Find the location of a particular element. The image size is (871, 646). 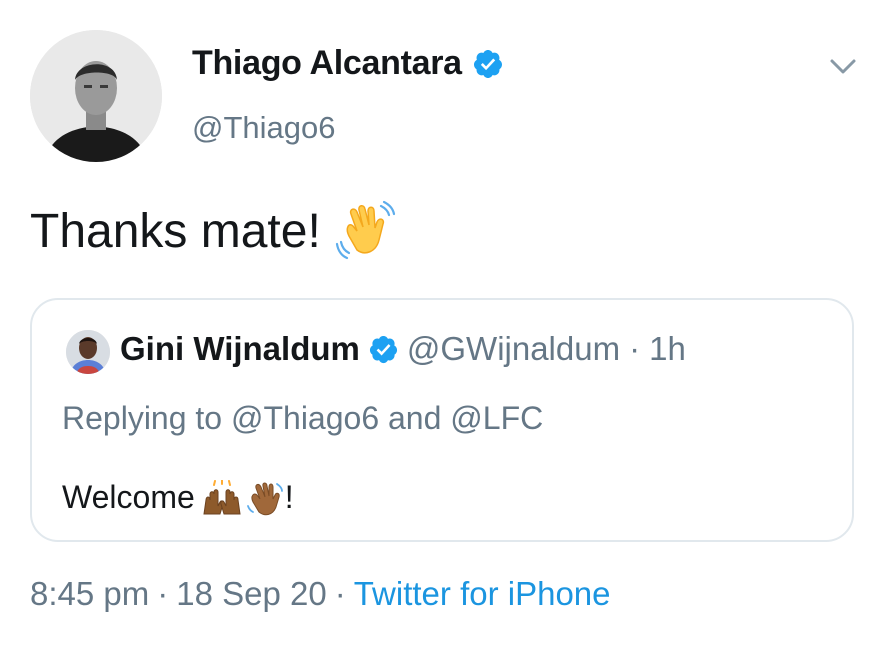

quote-timestamp: 1h is located at coordinates (667, 349).